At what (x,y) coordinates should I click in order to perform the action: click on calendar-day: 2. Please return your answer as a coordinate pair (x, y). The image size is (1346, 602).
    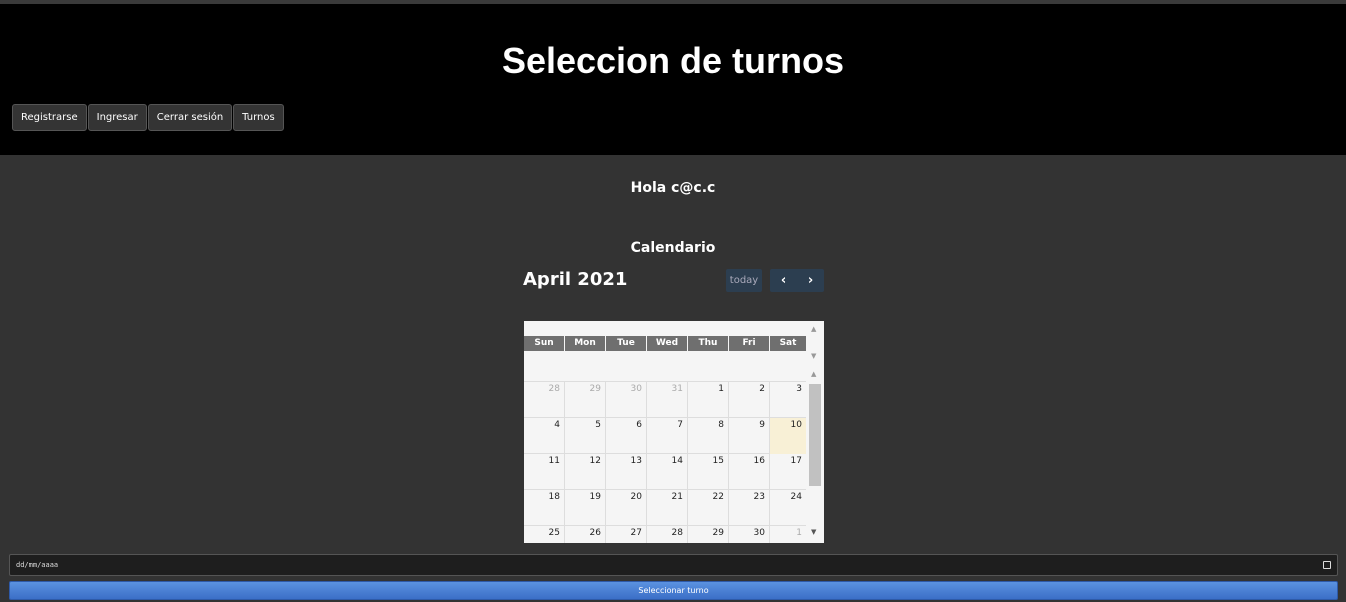
    Looking at the image, I should click on (749, 400).